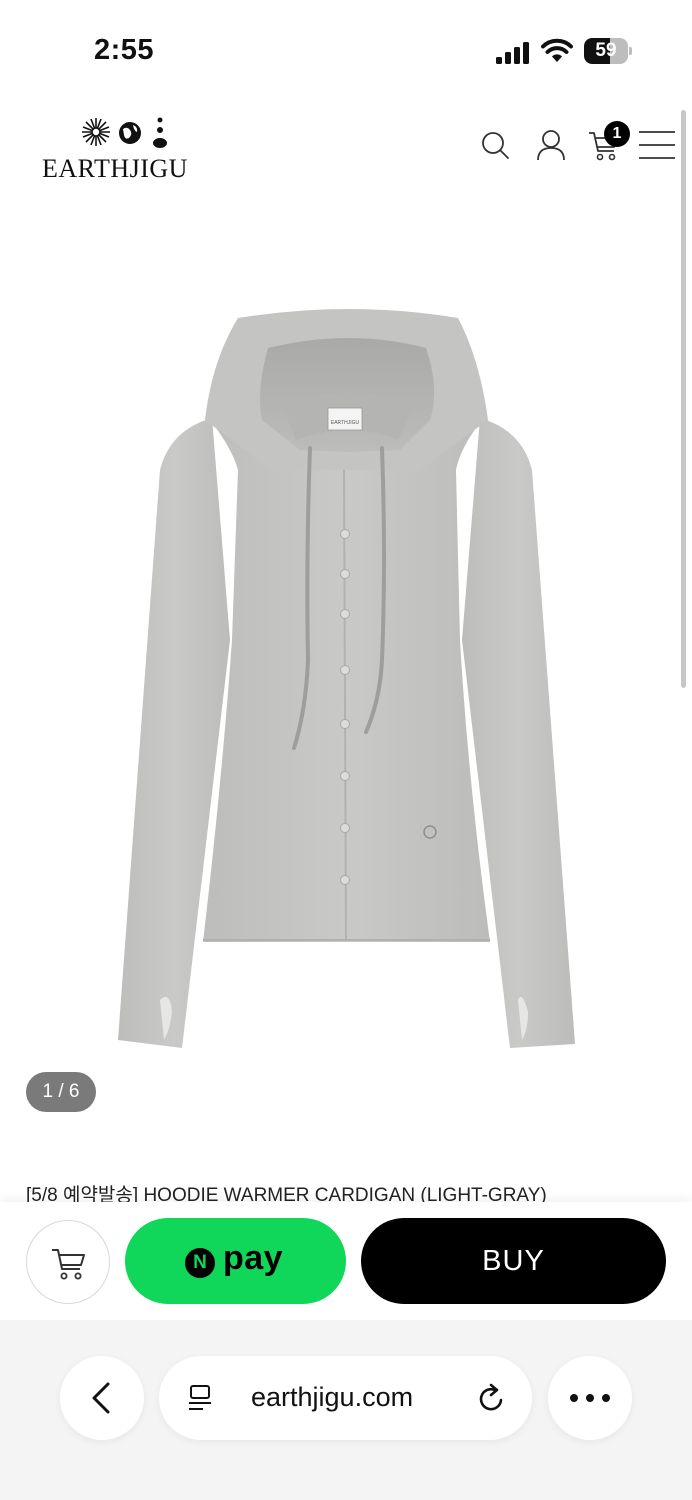 Image resolution: width=692 pixels, height=1500 pixels. I want to click on status-time: 2:55, so click(124, 50).